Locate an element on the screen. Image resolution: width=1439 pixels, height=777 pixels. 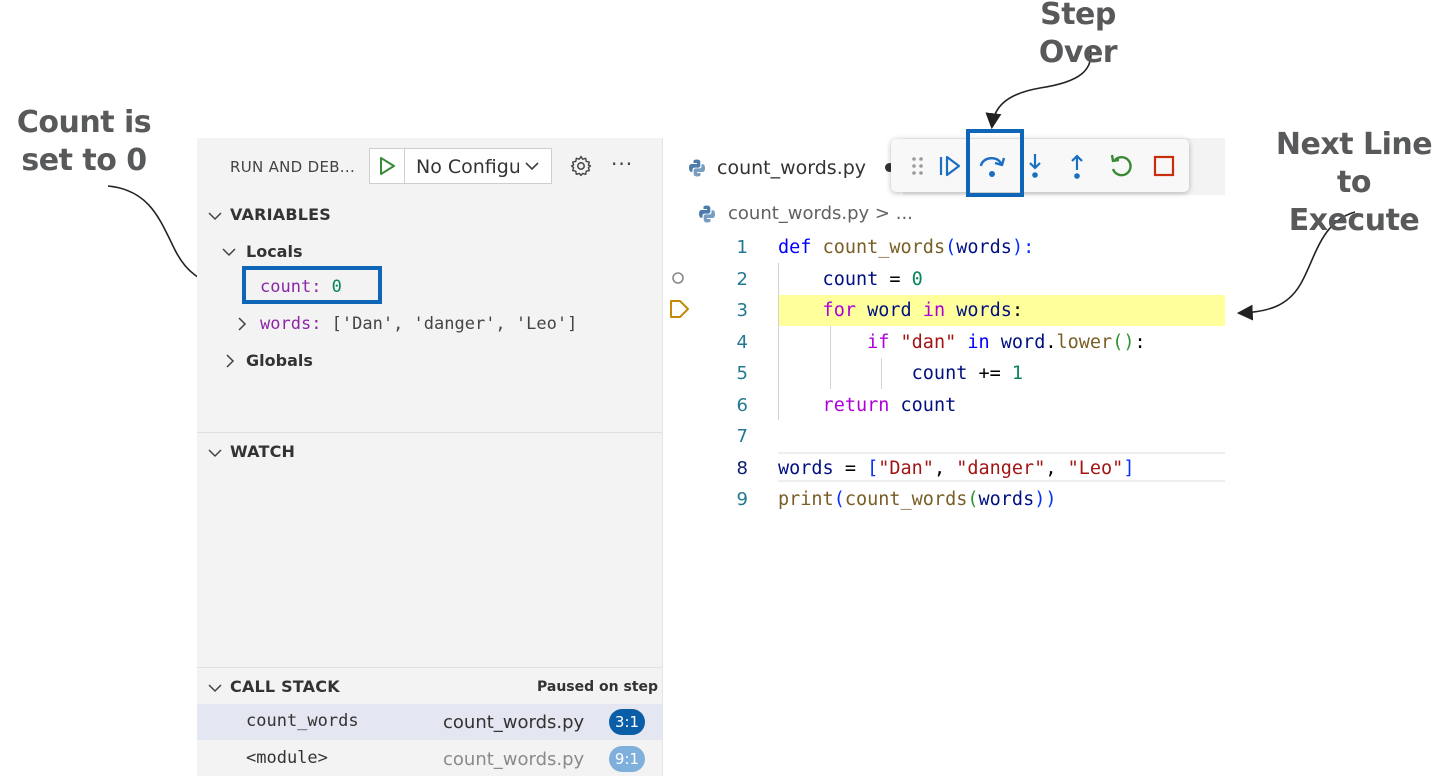
stop-icon is located at coordinates (1164, 166).